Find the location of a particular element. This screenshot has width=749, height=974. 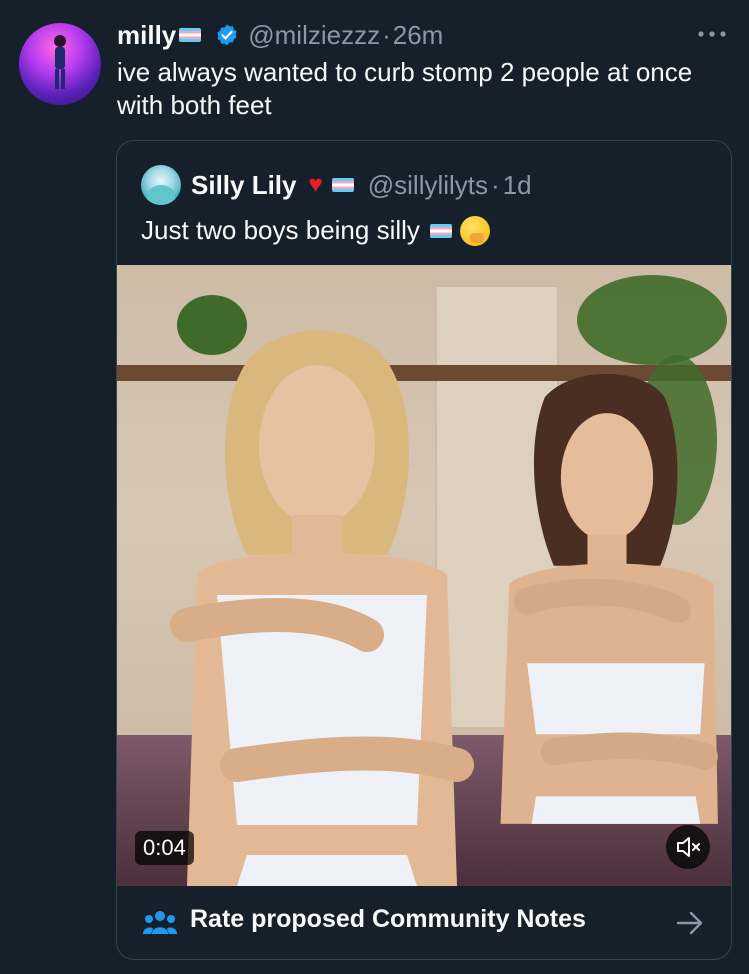

tweet-time: 26m is located at coordinates (418, 35).